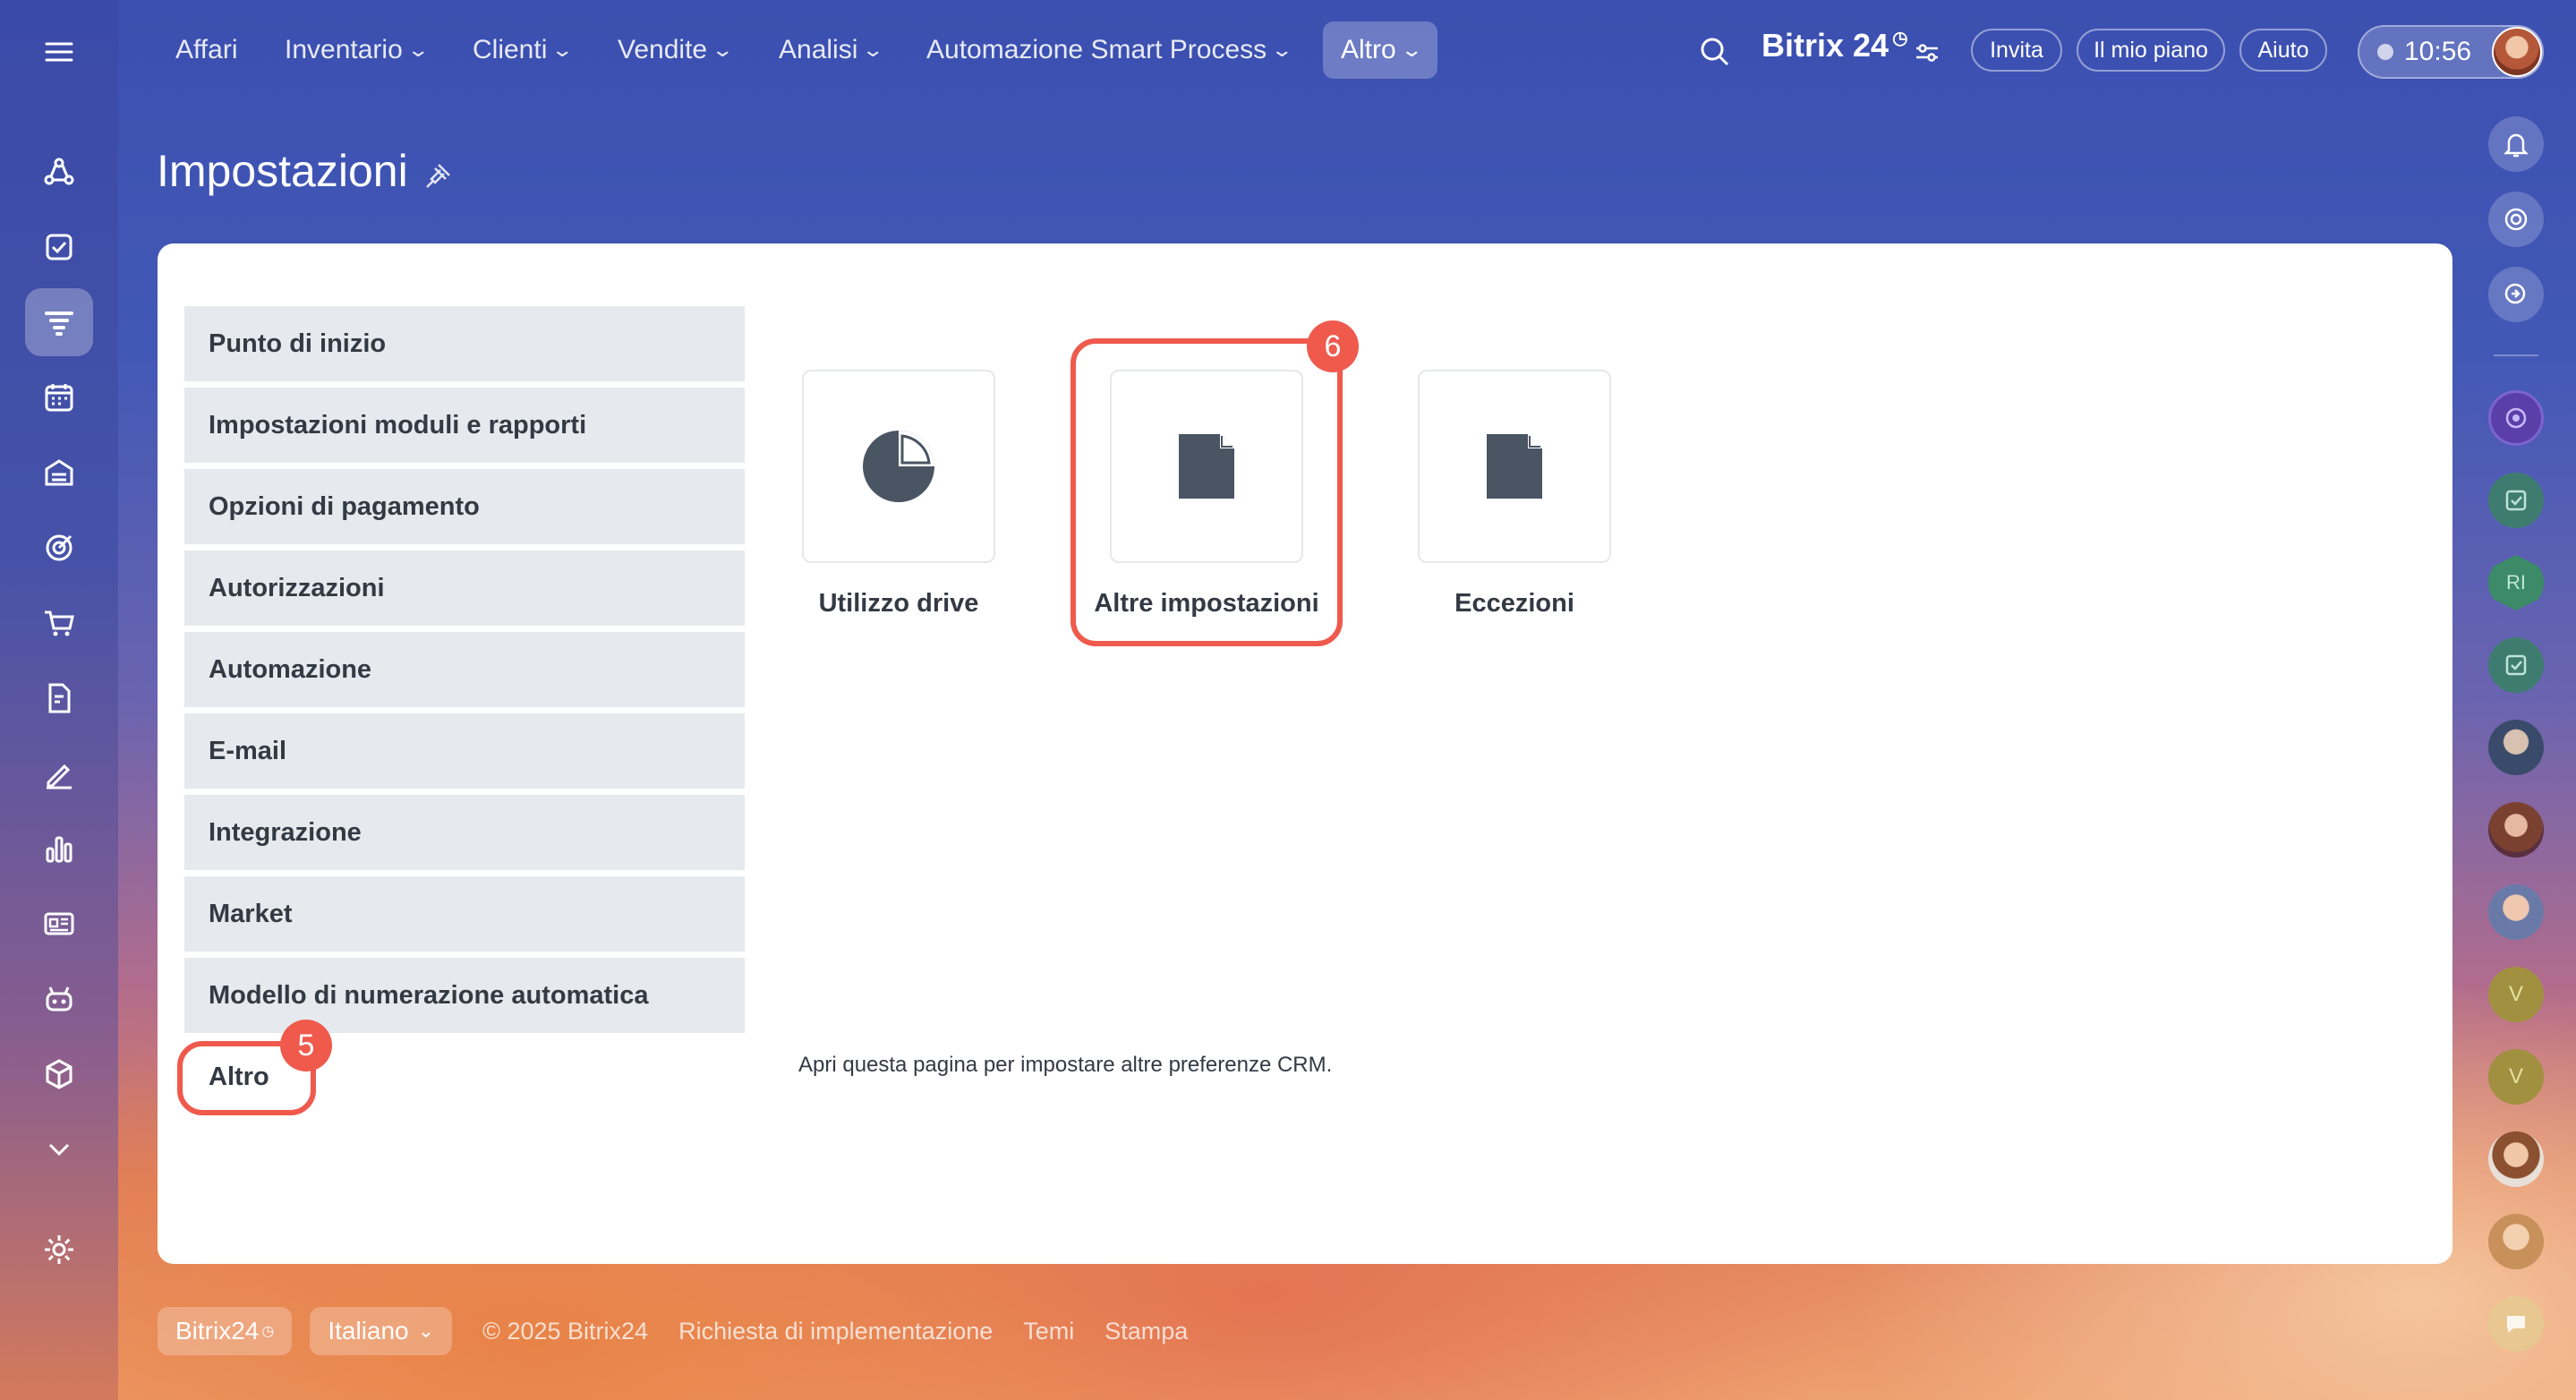 The height and width of the screenshot is (1400, 2576). I want to click on chat-initials-v-1: V, so click(2516, 994).